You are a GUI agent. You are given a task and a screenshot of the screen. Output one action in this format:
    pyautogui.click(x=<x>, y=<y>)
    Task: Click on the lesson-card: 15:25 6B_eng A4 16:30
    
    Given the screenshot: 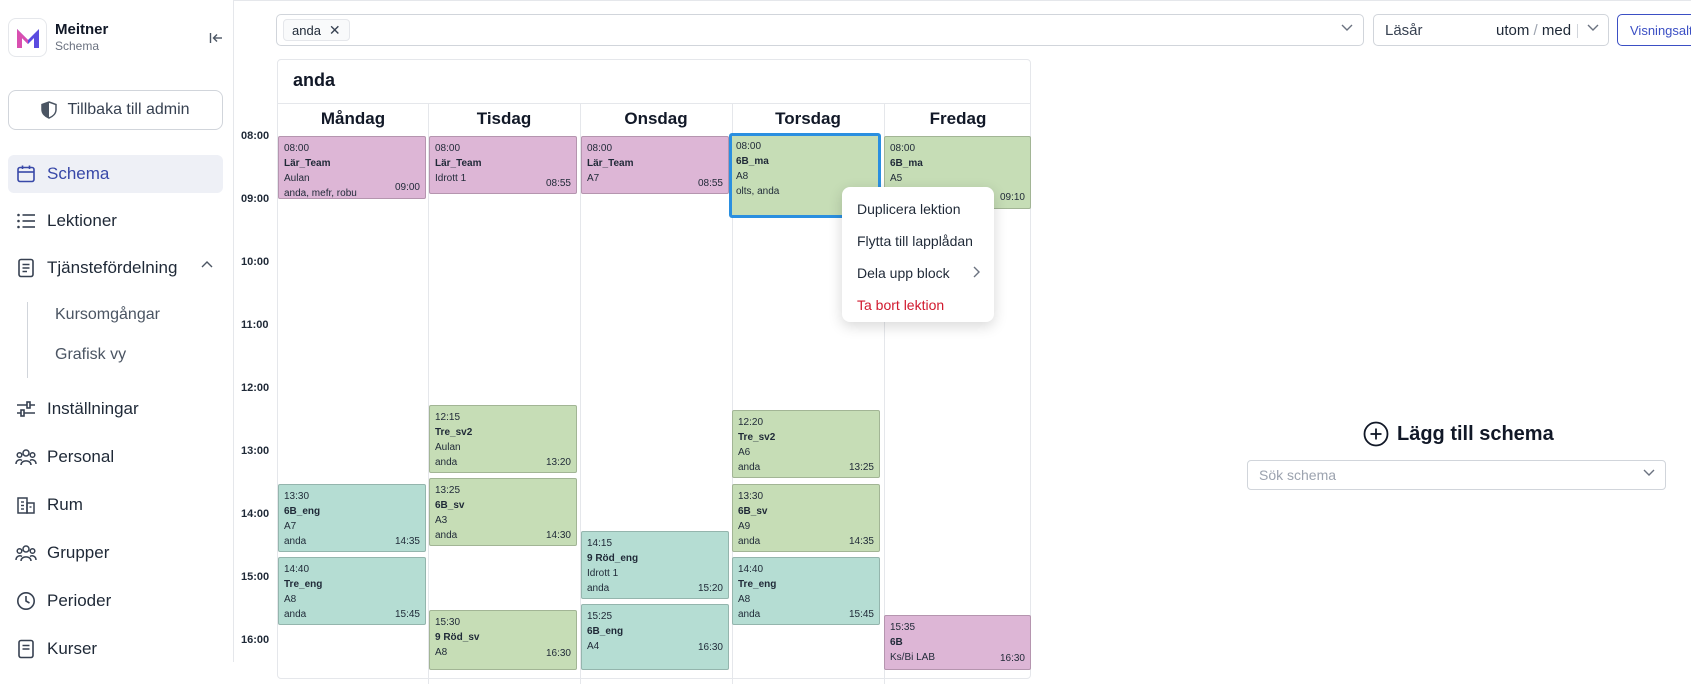 What is the action you would take?
    pyautogui.click(x=655, y=637)
    